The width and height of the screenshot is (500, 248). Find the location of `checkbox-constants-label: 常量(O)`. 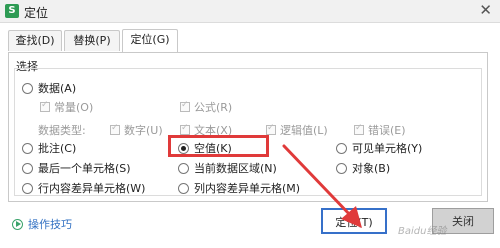

checkbox-constants-label: 常量(O) is located at coordinates (74, 107).